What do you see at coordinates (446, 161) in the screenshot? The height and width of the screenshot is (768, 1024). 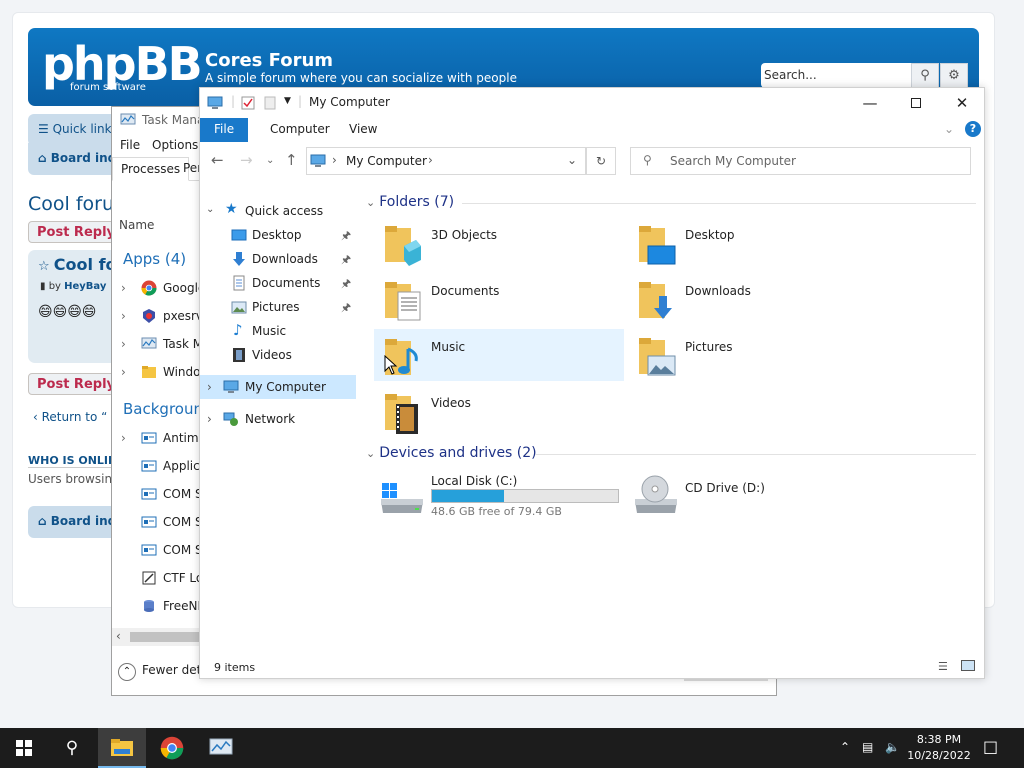 I see `address-box: › My Computer › ⌄` at bounding box center [446, 161].